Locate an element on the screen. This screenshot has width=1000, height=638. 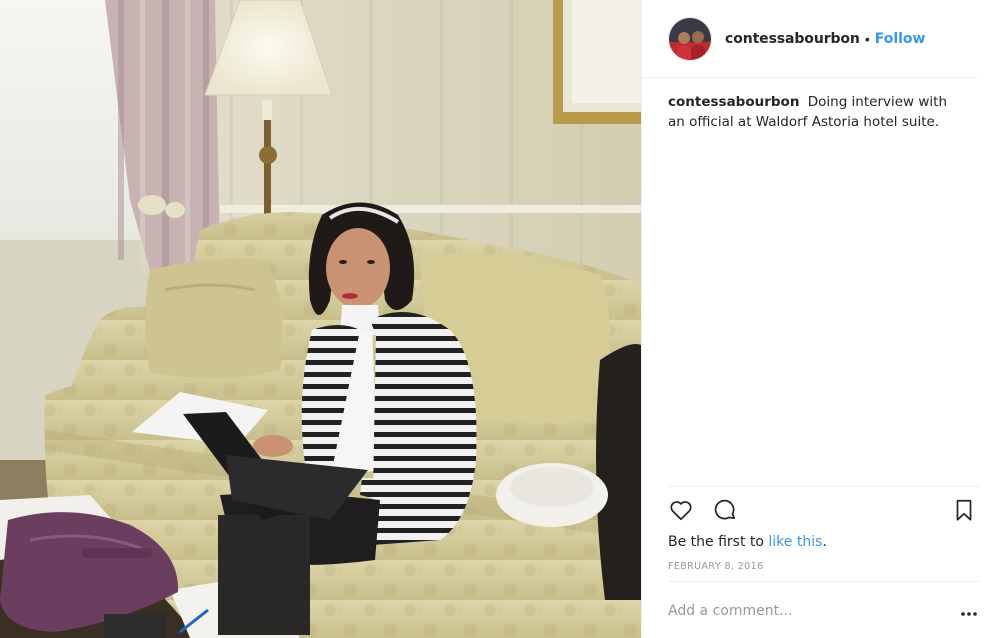
post-date: February 8, 2016 is located at coordinates (716, 566).